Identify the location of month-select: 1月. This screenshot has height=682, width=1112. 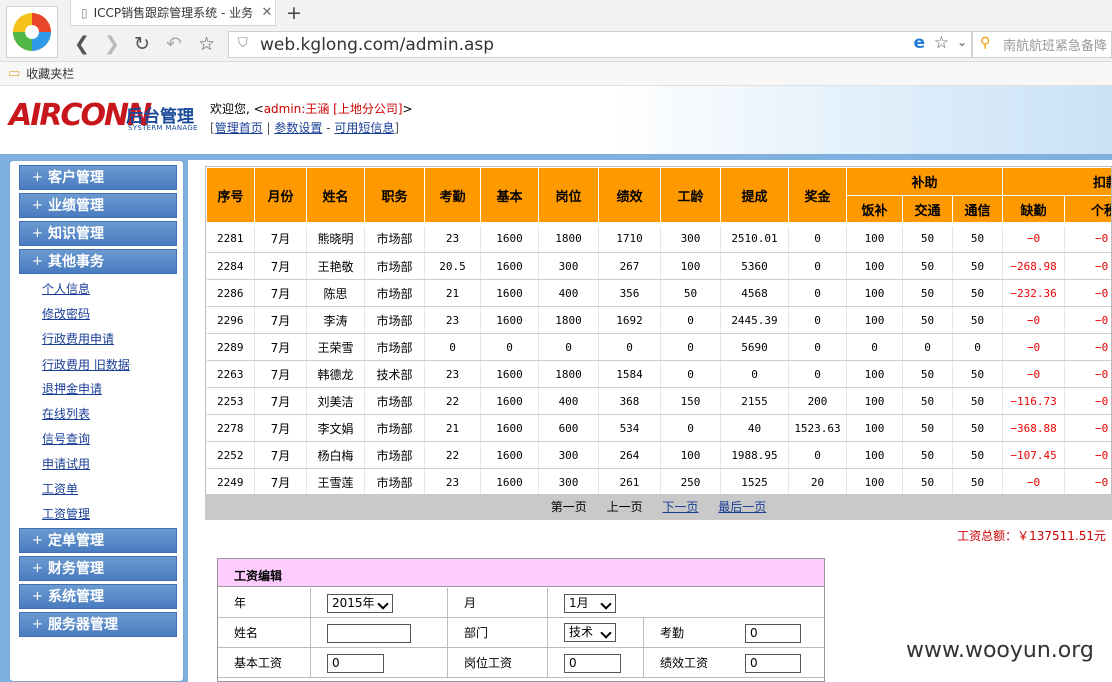
(590, 603).